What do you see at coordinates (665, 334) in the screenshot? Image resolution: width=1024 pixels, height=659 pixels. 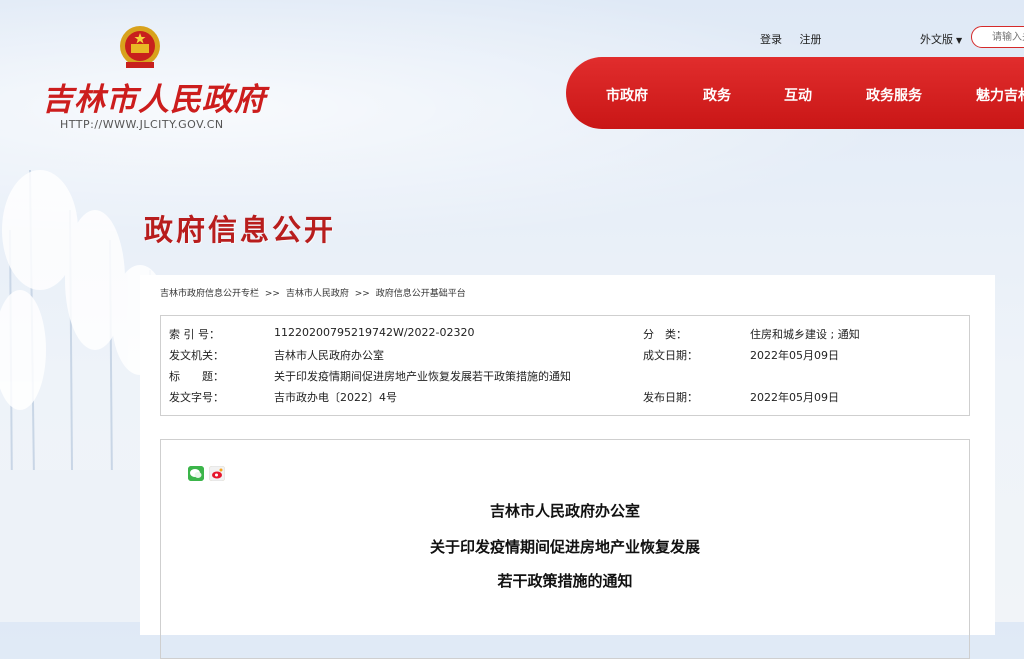 I see `category-label: 分 类：` at bounding box center [665, 334].